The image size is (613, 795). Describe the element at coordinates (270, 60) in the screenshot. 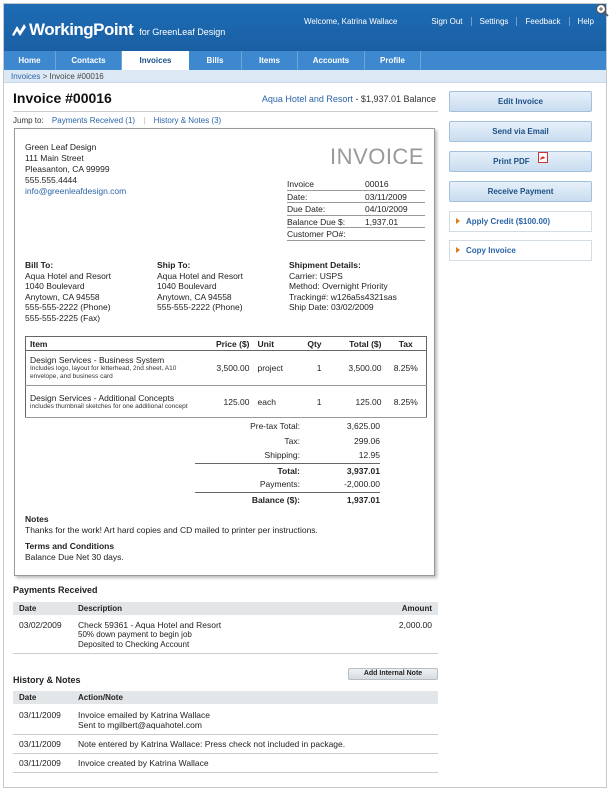

I see `tab-items: Items` at that location.